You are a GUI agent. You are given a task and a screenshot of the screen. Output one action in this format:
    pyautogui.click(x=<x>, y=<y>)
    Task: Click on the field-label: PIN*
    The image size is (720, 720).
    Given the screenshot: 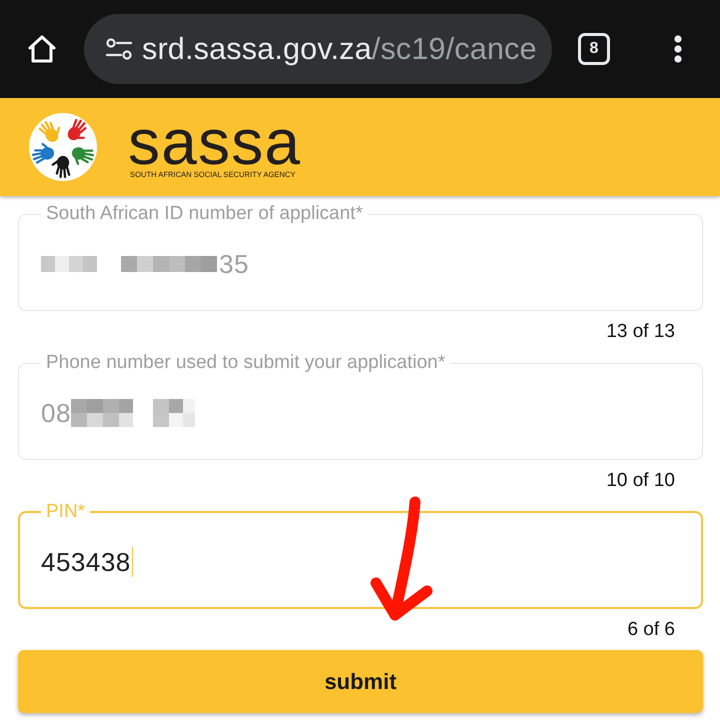 What is the action you would take?
    pyautogui.click(x=65, y=512)
    